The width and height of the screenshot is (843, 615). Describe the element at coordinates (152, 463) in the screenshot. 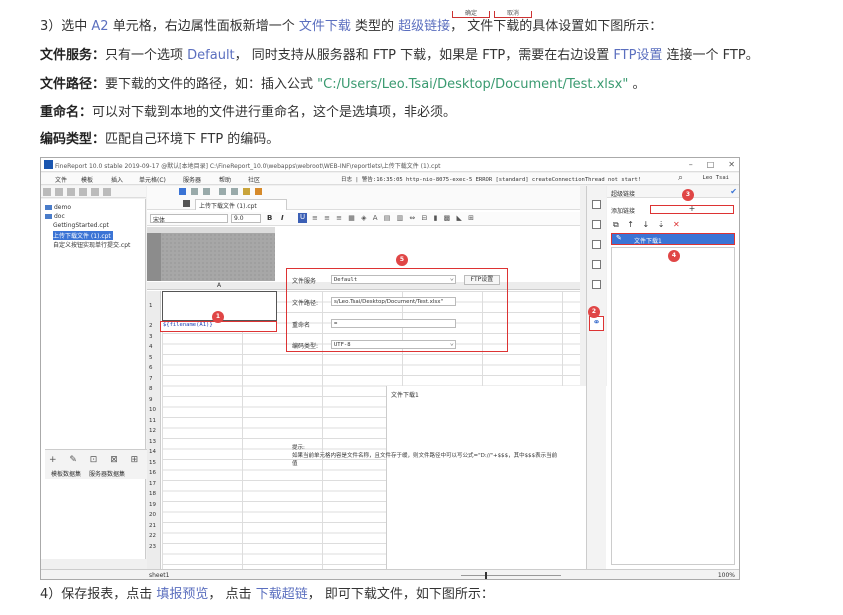

I see `row-number: 15` at that location.